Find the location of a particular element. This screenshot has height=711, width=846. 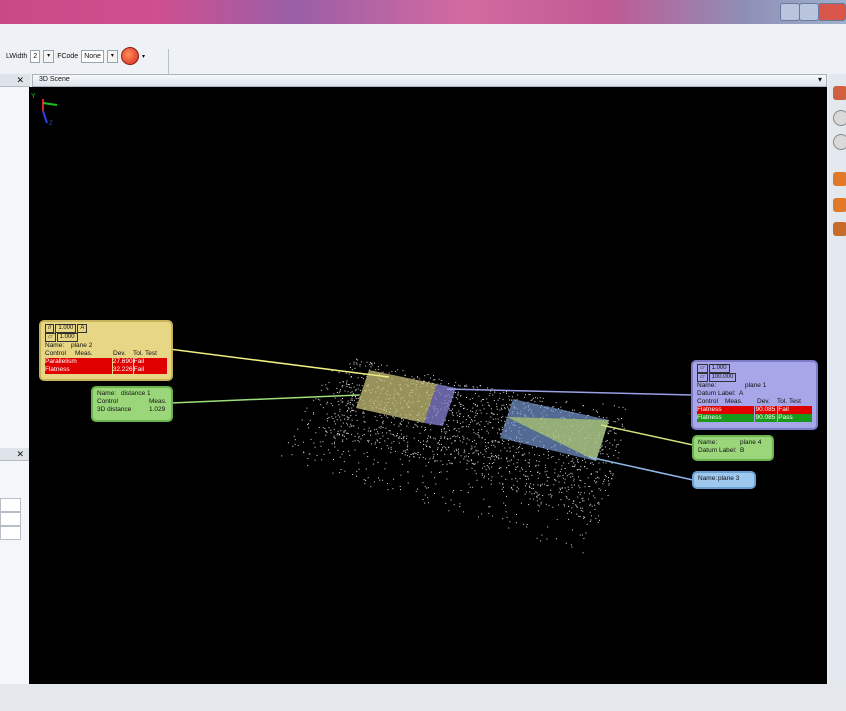

cube-icon is located at coordinates (839, 179).